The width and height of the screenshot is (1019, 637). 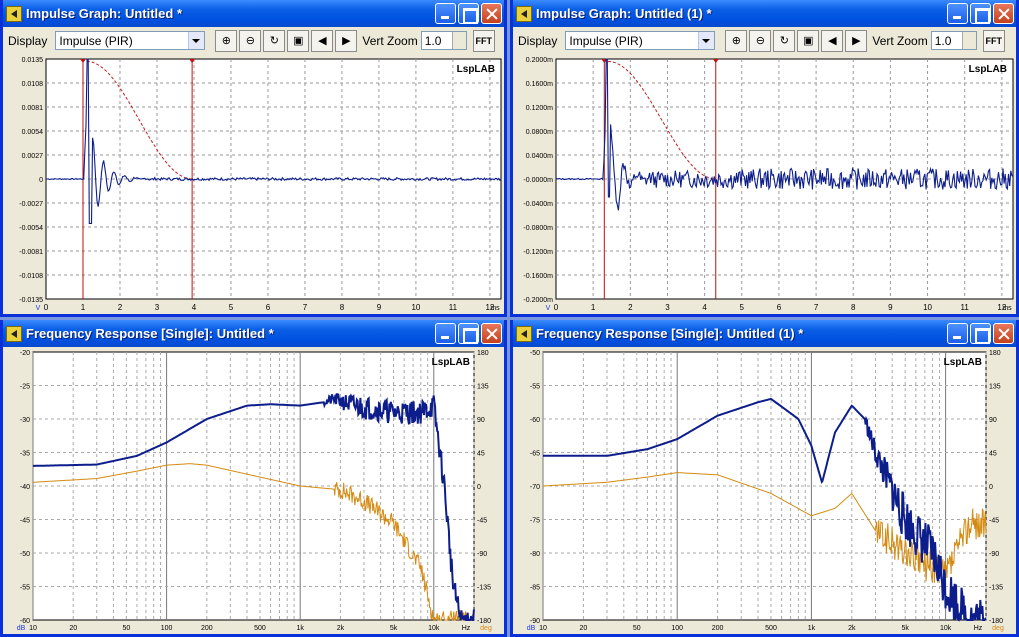 I want to click on y-tick-label: -75, so click(x=535, y=521).